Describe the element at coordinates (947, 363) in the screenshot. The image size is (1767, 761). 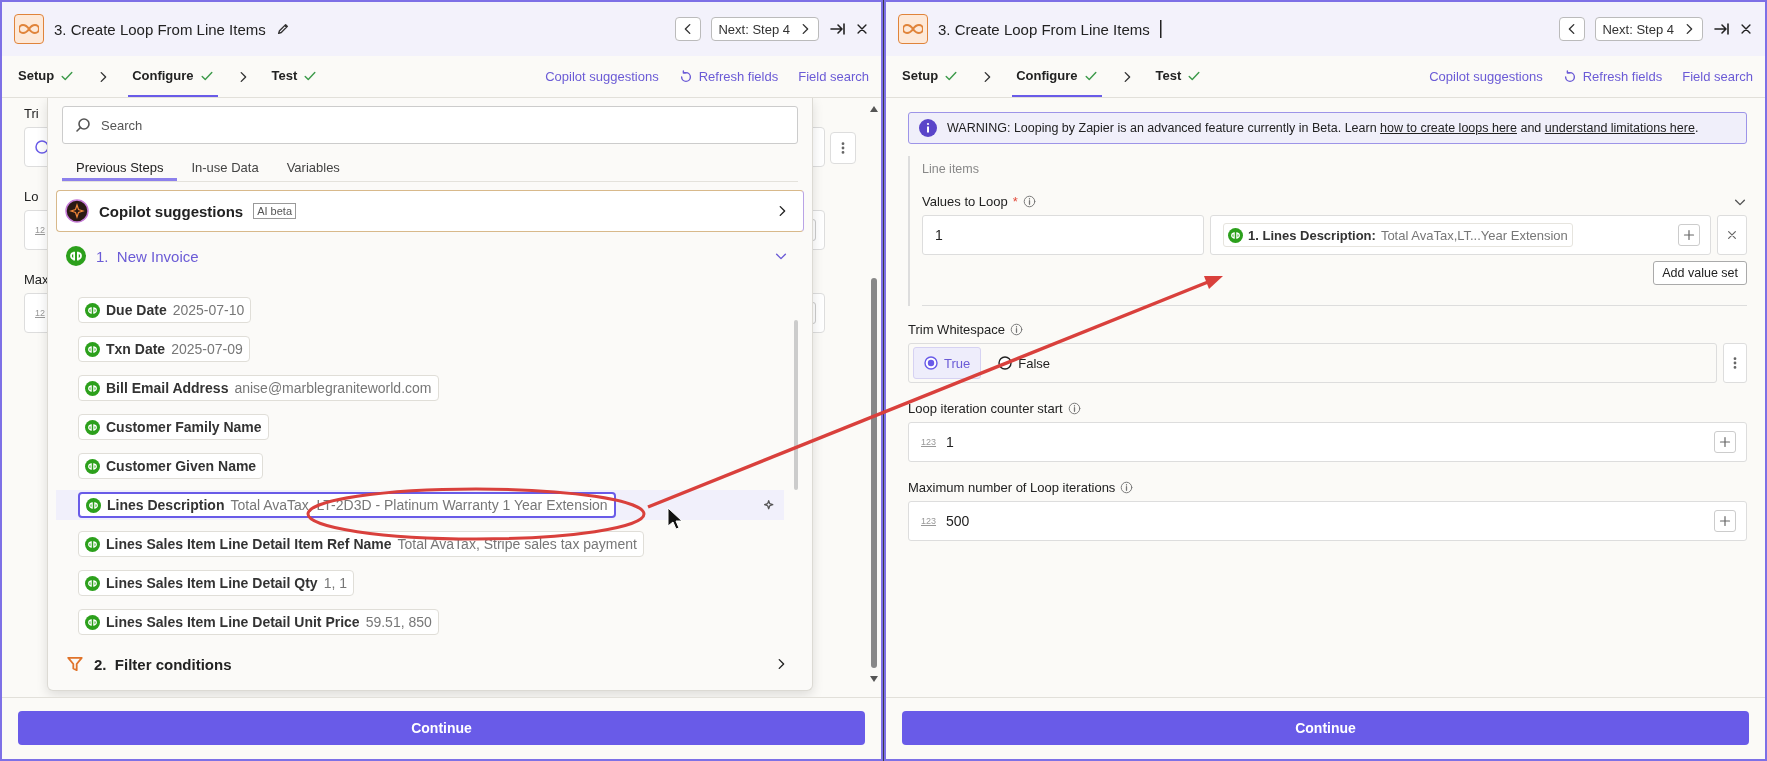
I see `radio-option: True` at that location.